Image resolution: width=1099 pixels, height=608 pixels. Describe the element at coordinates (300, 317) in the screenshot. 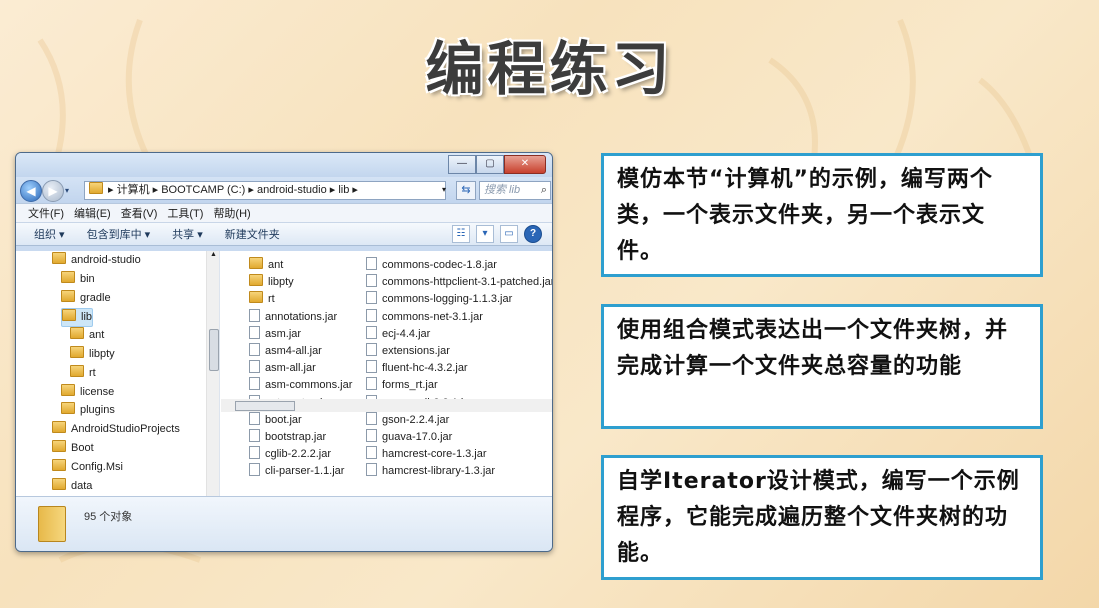

I see `file-list-item: annotations.jar` at that location.